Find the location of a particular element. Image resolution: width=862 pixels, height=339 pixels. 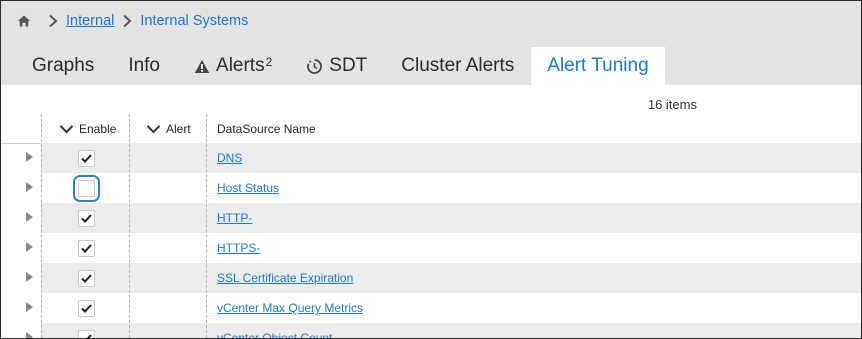

tab-graphs: Graphs is located at coordinates (63, 66).